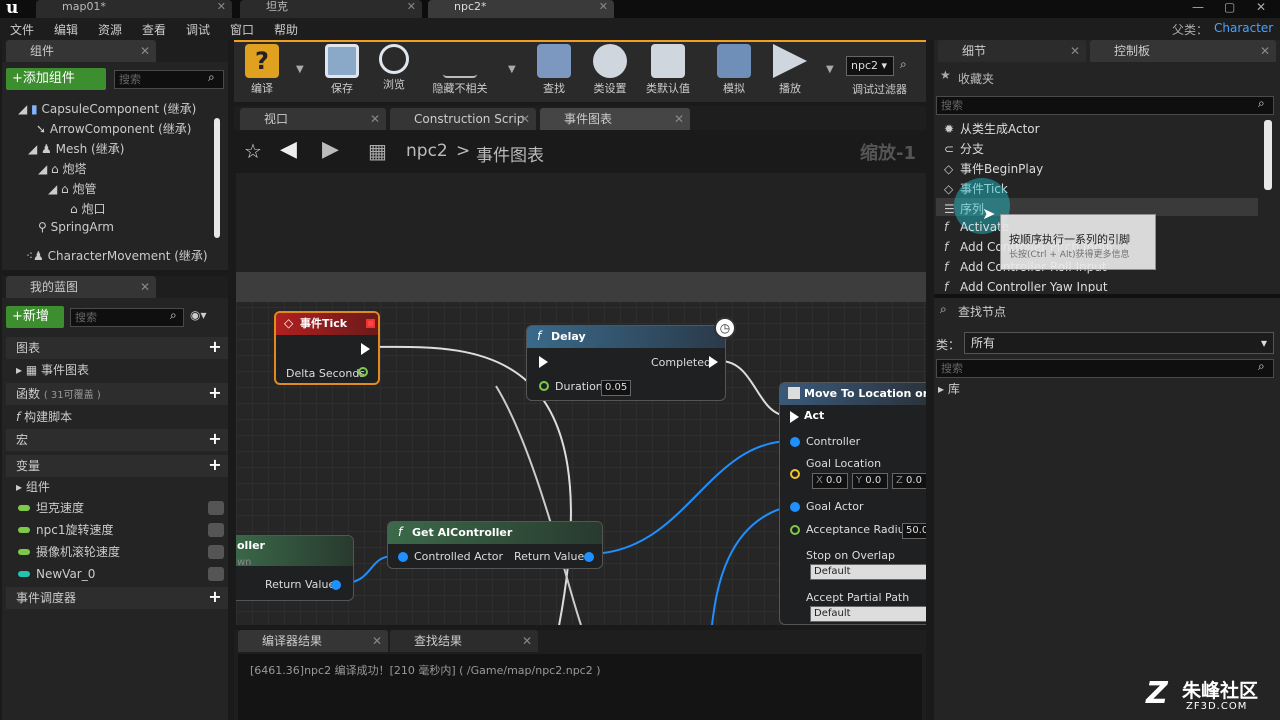 This screenshot has width=1280, height=720. Describe the element at coordinates (616, 388) in the screenshot. I see `duration-input: 0.05` at that location.